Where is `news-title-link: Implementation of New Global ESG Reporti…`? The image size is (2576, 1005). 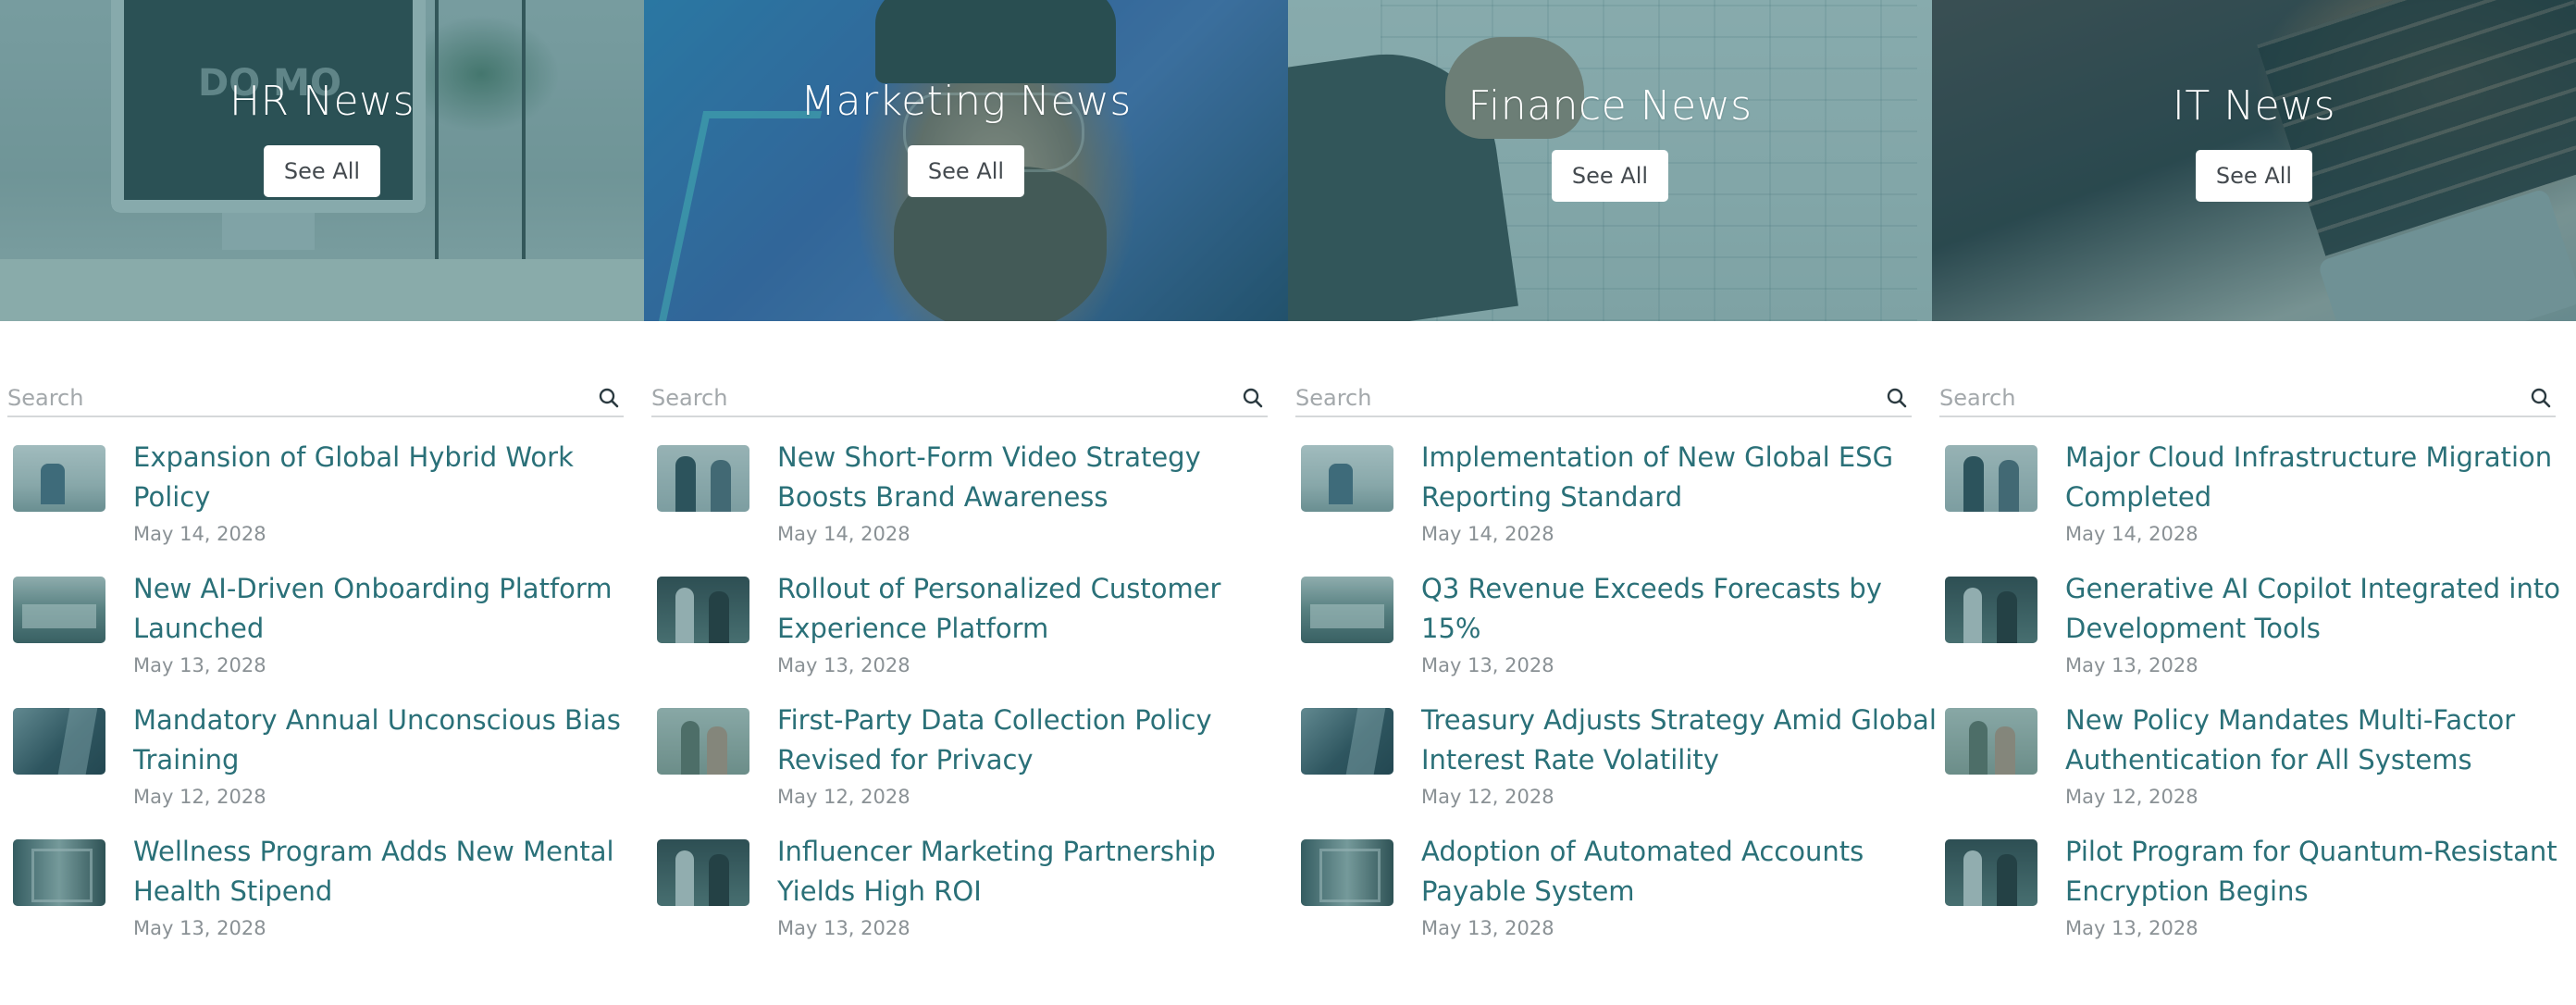 news-title-link: Implementation of New Global ESG Reporti… is located at coordinates (1680, 478).